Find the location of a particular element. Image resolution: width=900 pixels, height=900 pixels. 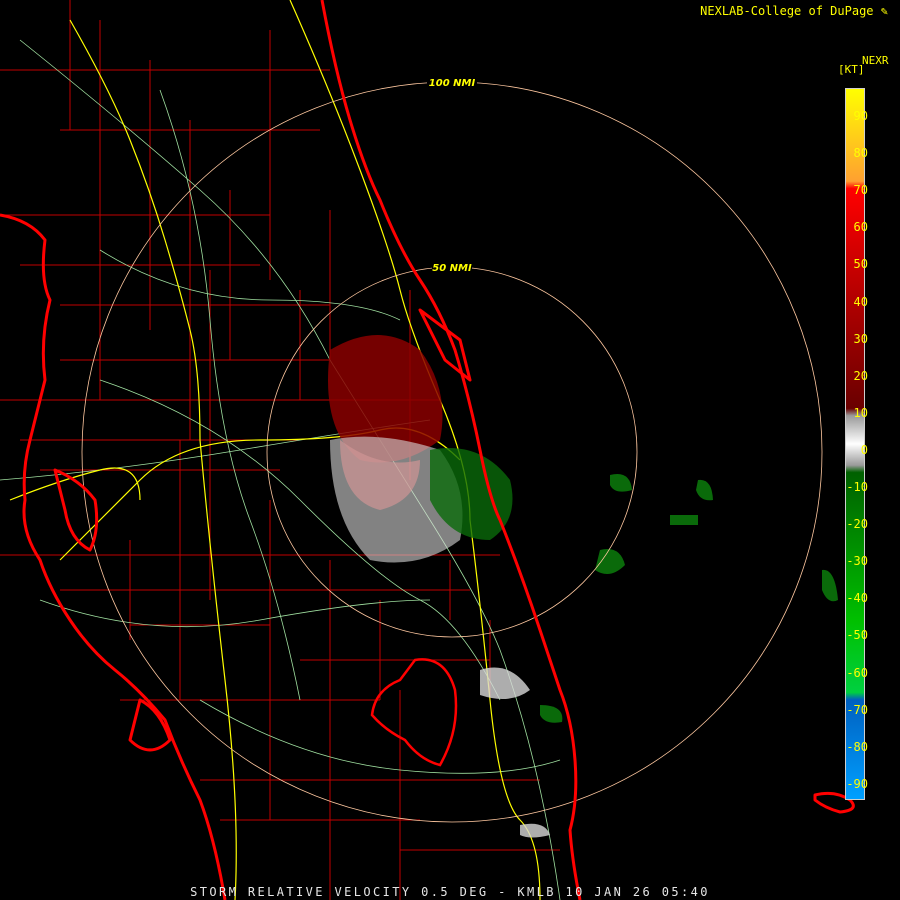

colorbar-tick: 0 is located at coordinates (864, 449).